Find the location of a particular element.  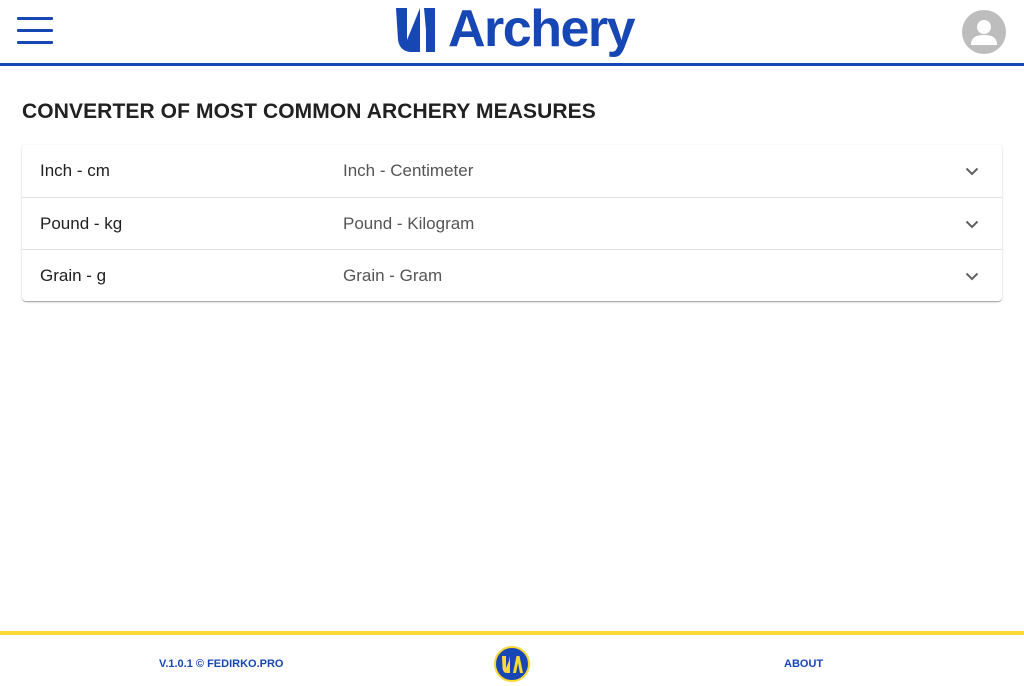

converter-item-grain-g: Grain - g Grain - Gram is located at coordinates (512, 275).